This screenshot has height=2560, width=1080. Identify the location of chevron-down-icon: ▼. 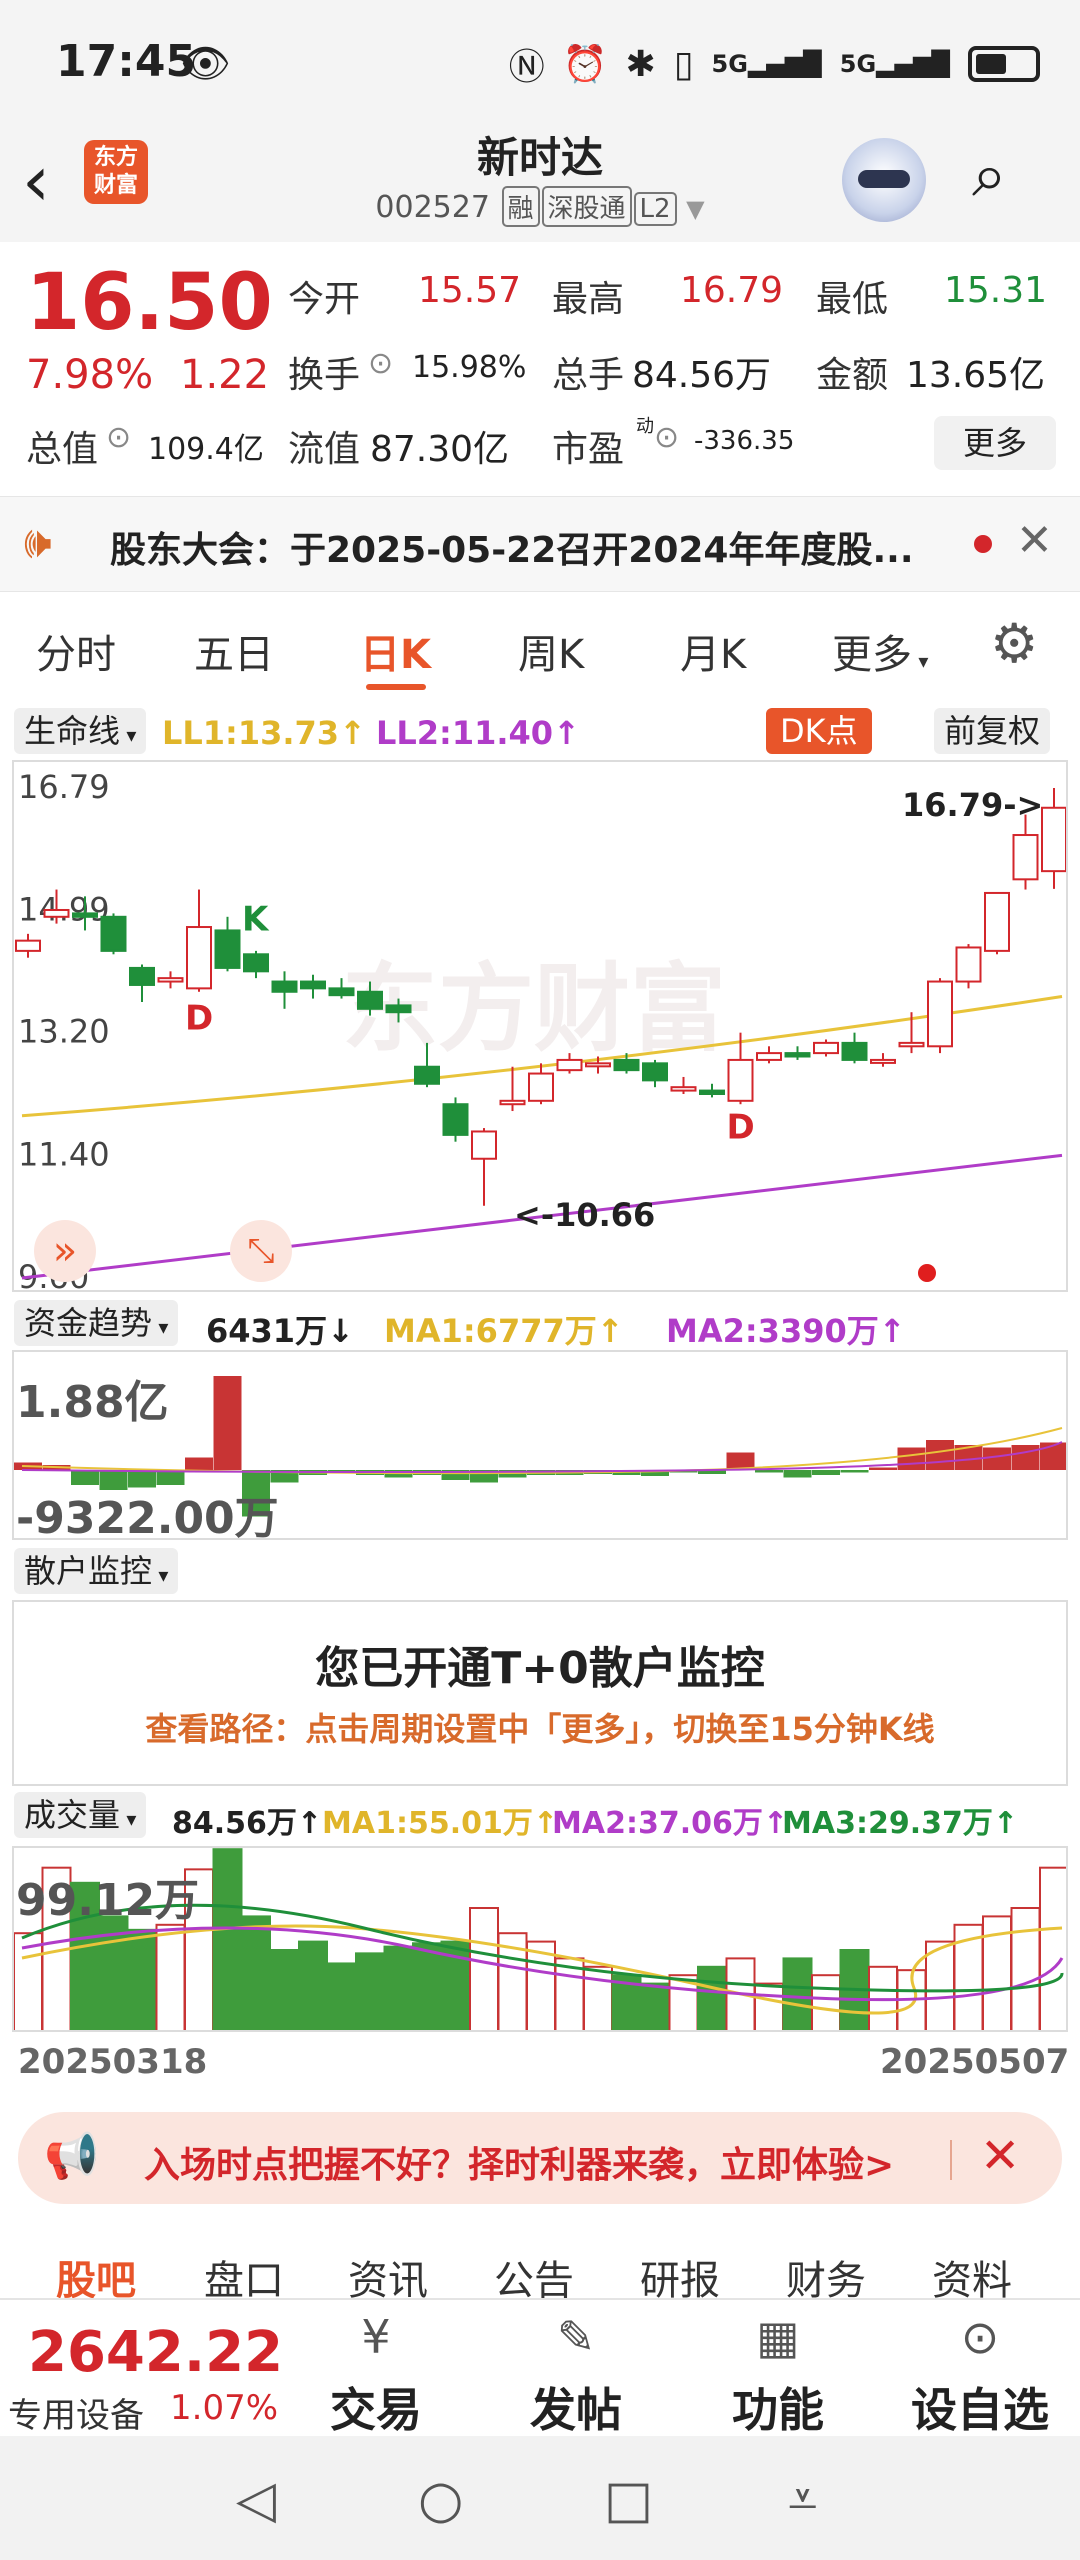
(695, 209).